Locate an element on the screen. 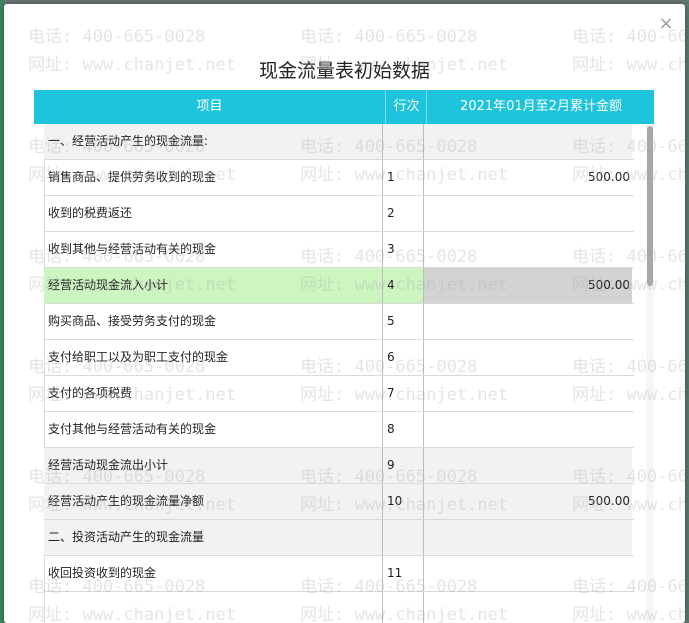  line-cell: 11 is located at coordinates (403, 573).